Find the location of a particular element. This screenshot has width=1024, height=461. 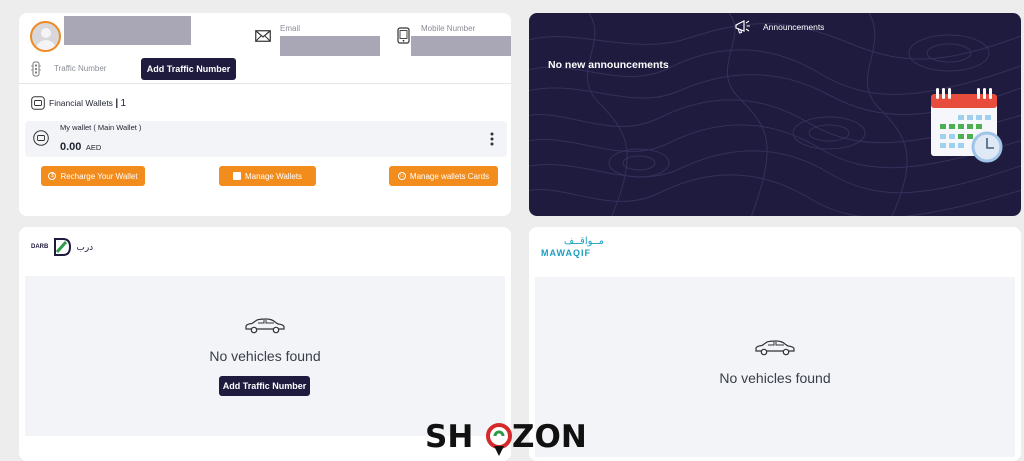

shozon-logo-mark: SH ZON is located at coordinates (506, 437).